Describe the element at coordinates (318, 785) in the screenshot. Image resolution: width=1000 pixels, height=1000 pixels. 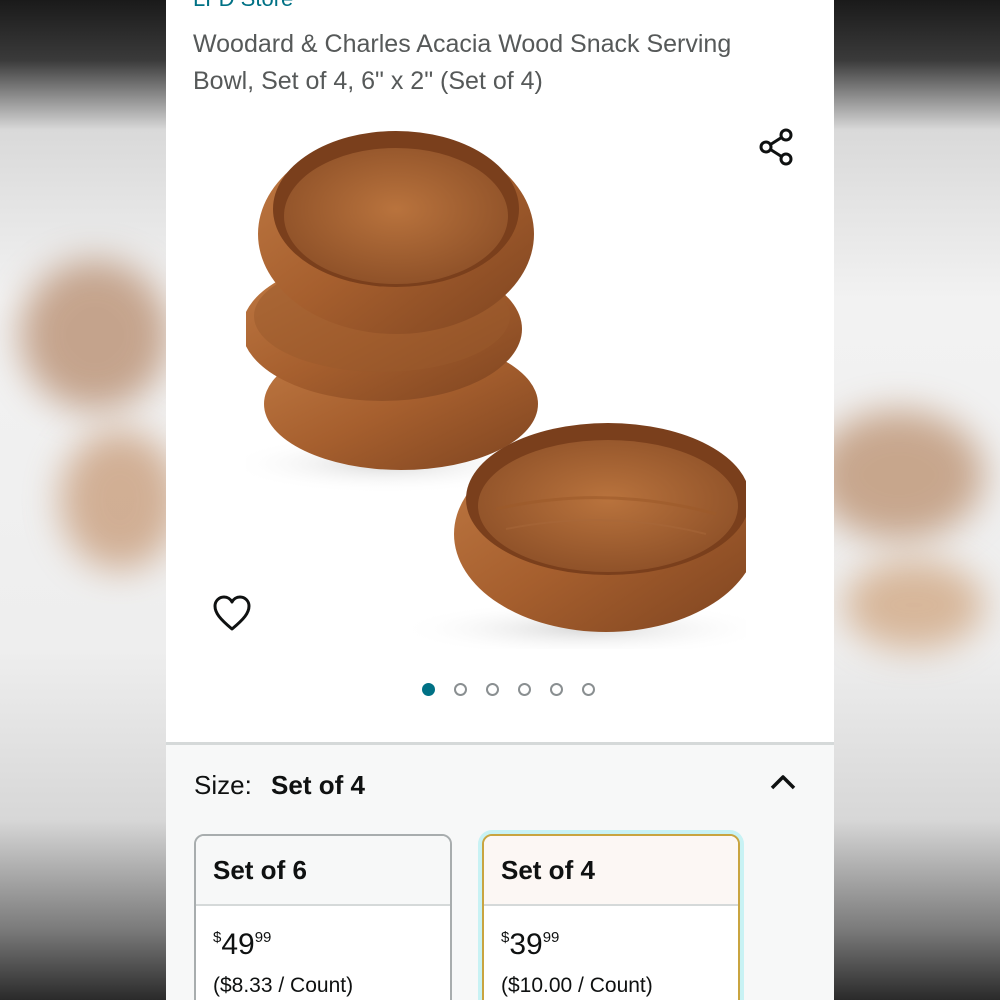
I see `size-selected-value: Set of 4` at that location.